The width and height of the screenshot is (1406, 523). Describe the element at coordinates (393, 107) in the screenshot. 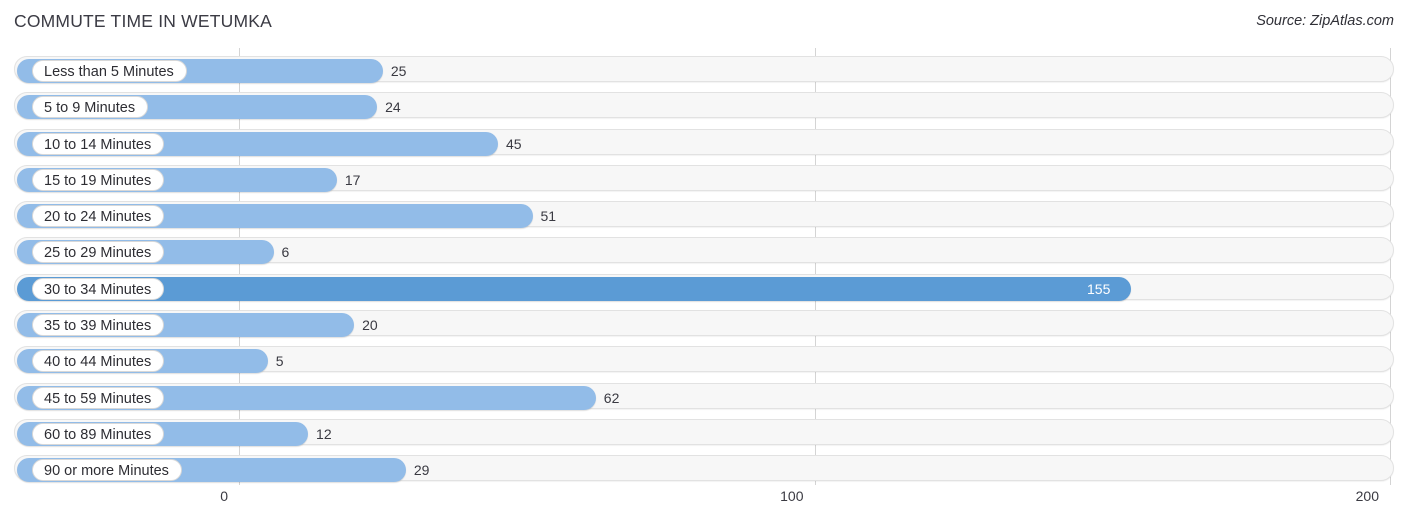

I see `bar-value-label: 24` at that location.